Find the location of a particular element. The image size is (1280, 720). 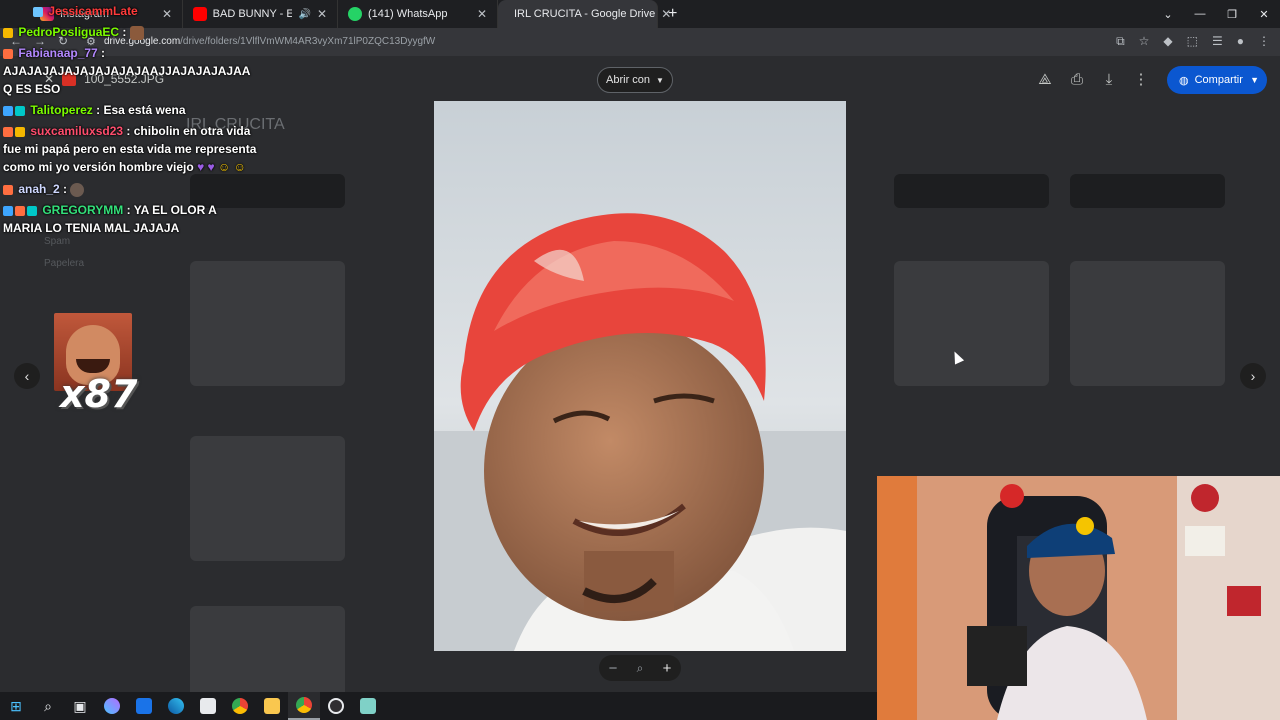

chevron-left-icon: ‹ is located at coordinates (27, 376).